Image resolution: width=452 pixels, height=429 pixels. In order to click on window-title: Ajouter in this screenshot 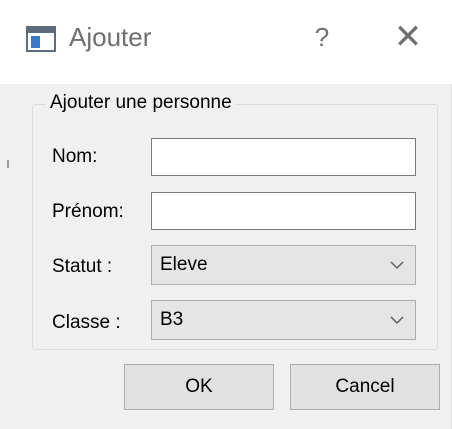, I will do `click(110, 37)`.